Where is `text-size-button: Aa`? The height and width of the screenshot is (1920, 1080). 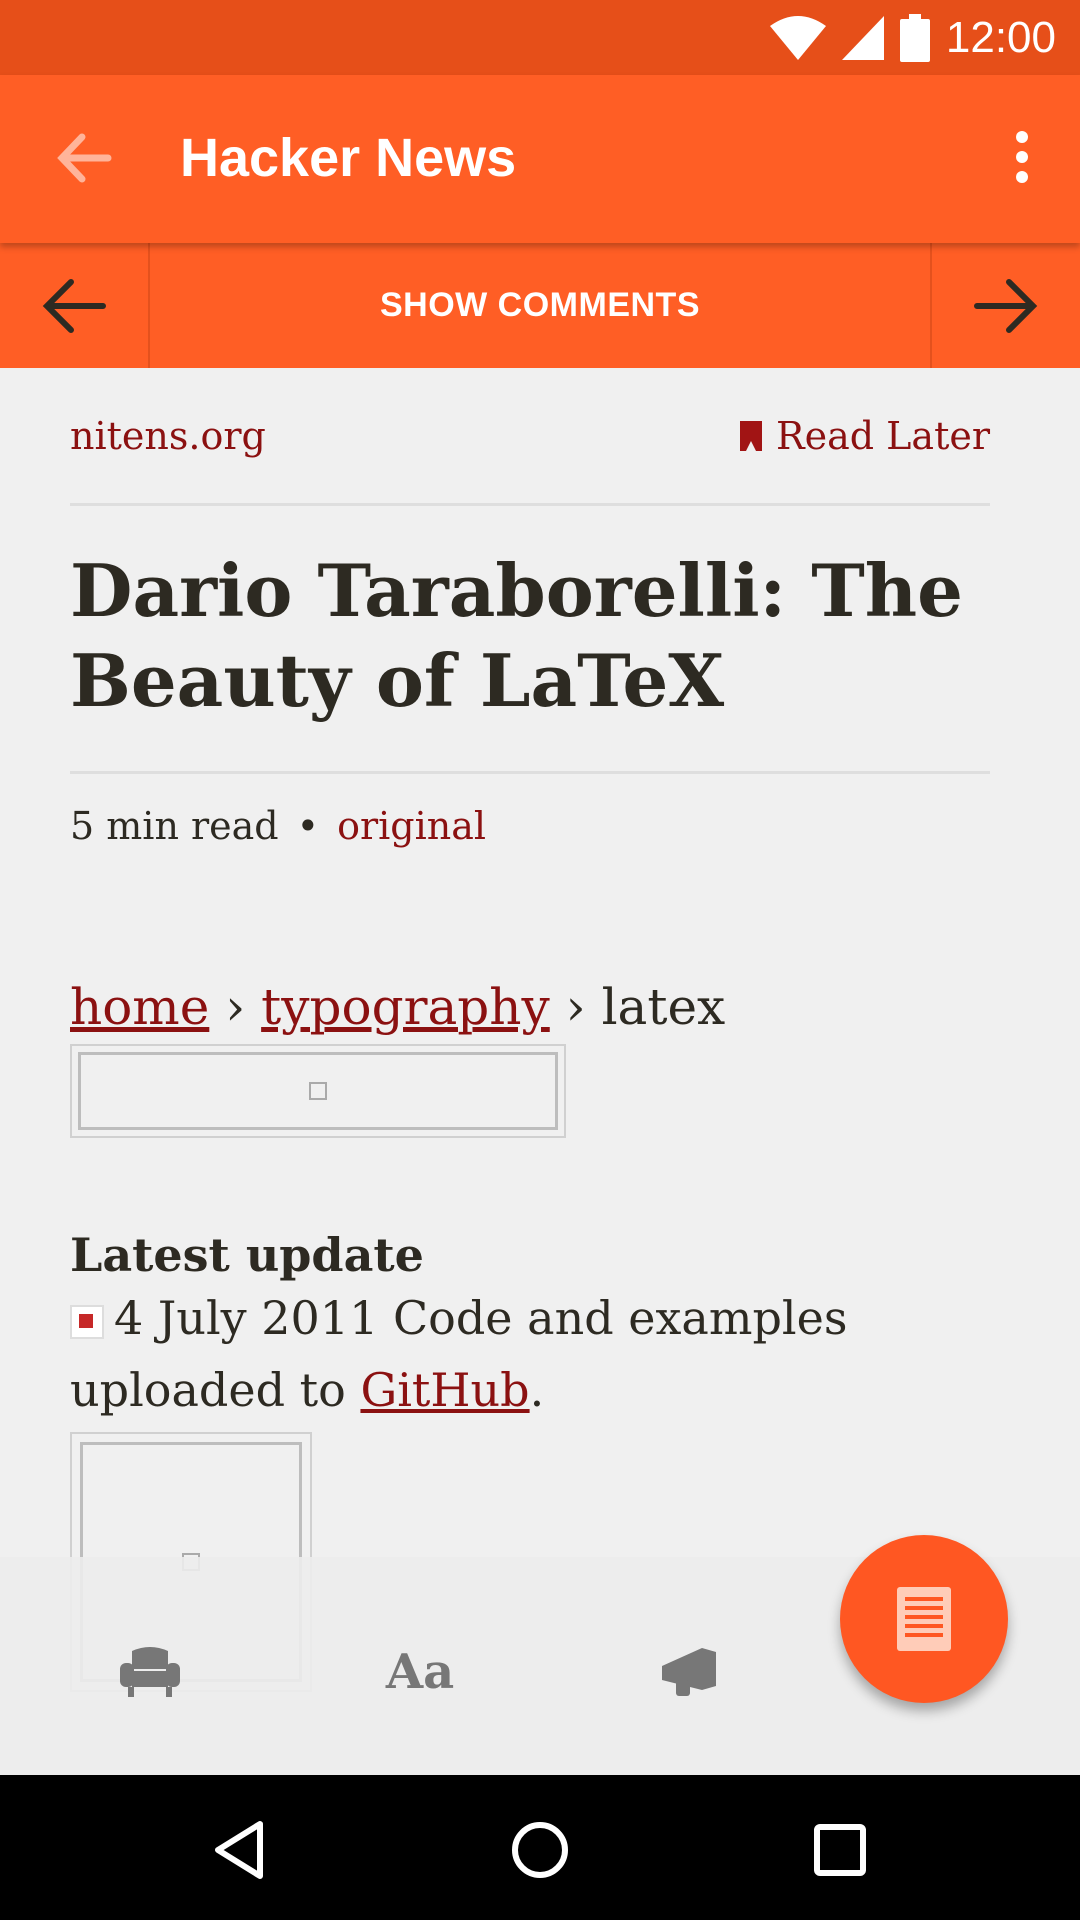
text-size-button: Aa is located at coordinates (420, 1672).